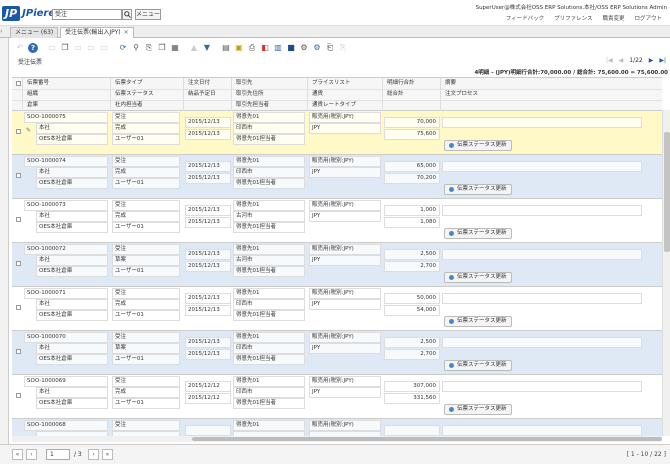  What do you see at coordinates (525, 18) in the screenshot?
I see `feedback-link: フィードバック` at bounding box center [525, 18].